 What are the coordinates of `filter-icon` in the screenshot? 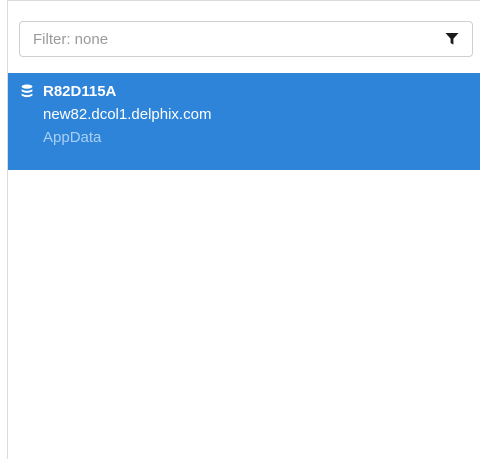 It's located at (452, 39).